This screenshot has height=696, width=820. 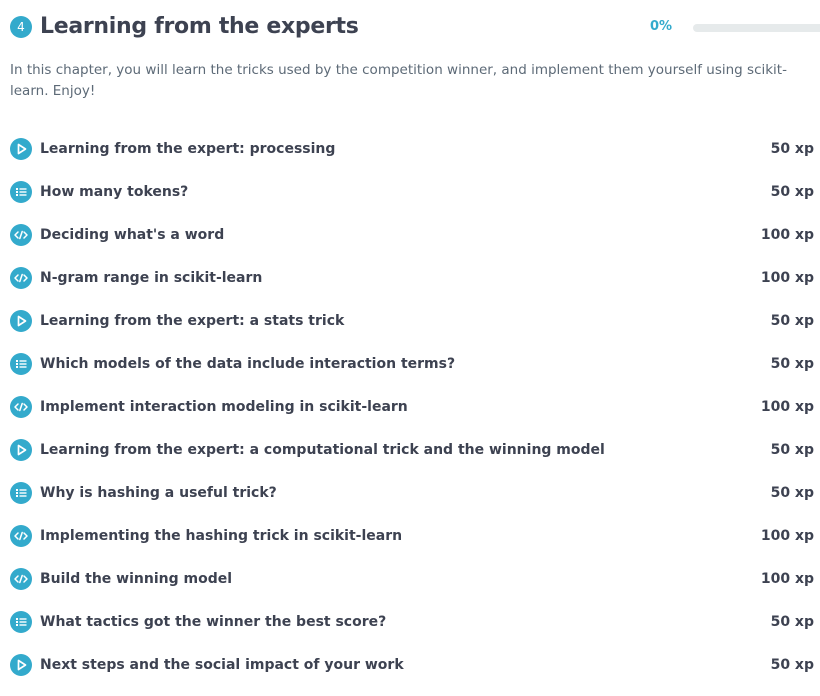 What do you see at coordinates (132, 235) in the screenshot?
I see `exercise-title: Deciding what's a word` at bounding box center [132, 235].